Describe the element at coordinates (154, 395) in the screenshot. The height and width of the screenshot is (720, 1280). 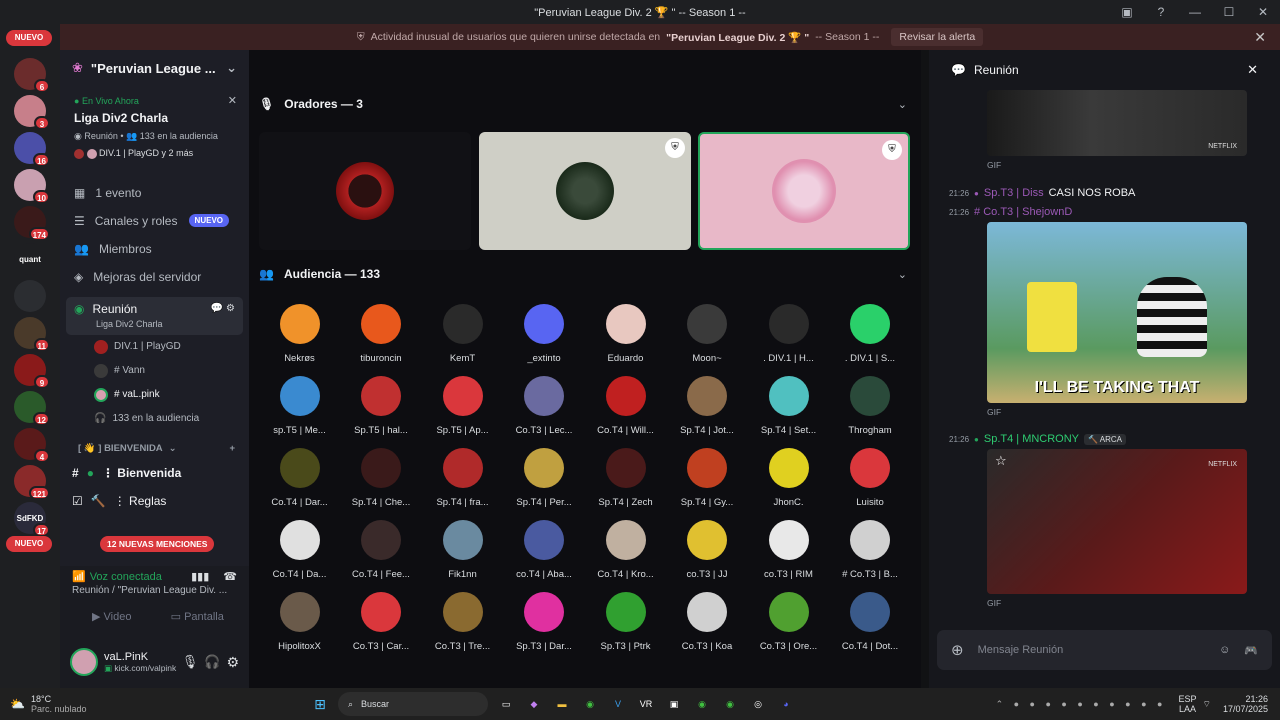
I see `voice-user: # vaL.pink` at that location.